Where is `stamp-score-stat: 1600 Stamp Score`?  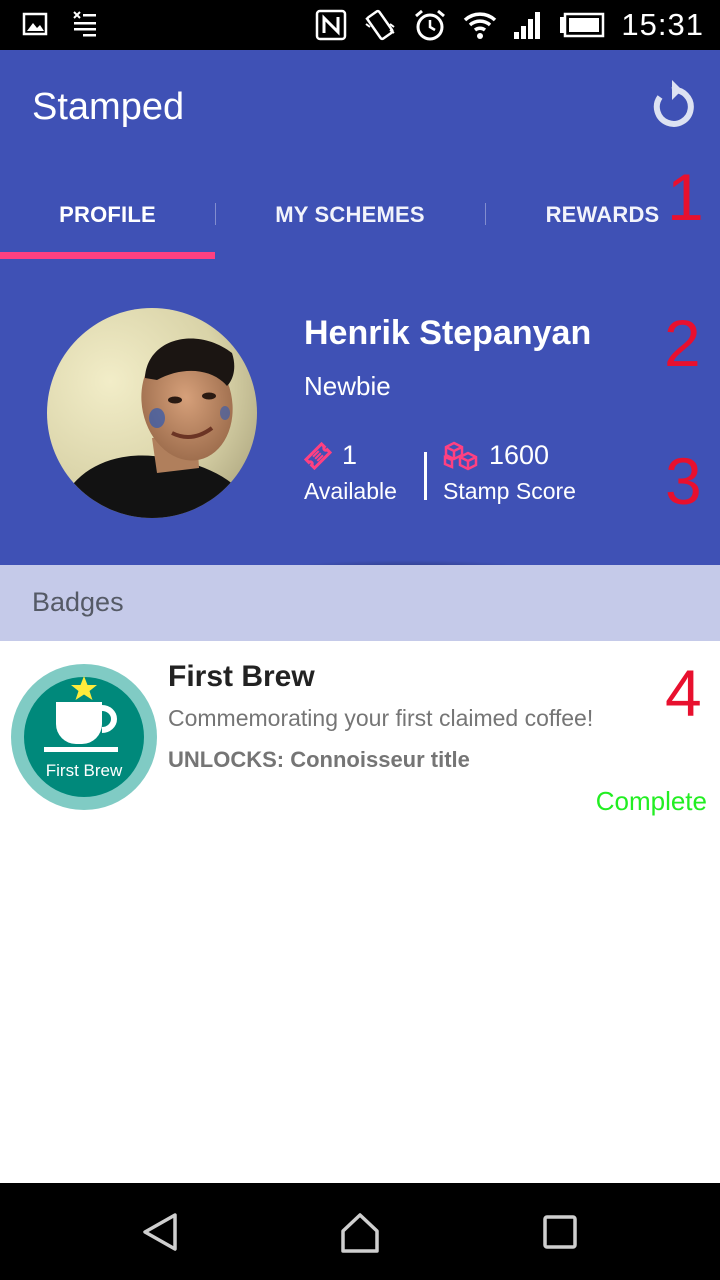 stamp-score-stat: 1600 Stamp Score is located at coordinates (509, 472).